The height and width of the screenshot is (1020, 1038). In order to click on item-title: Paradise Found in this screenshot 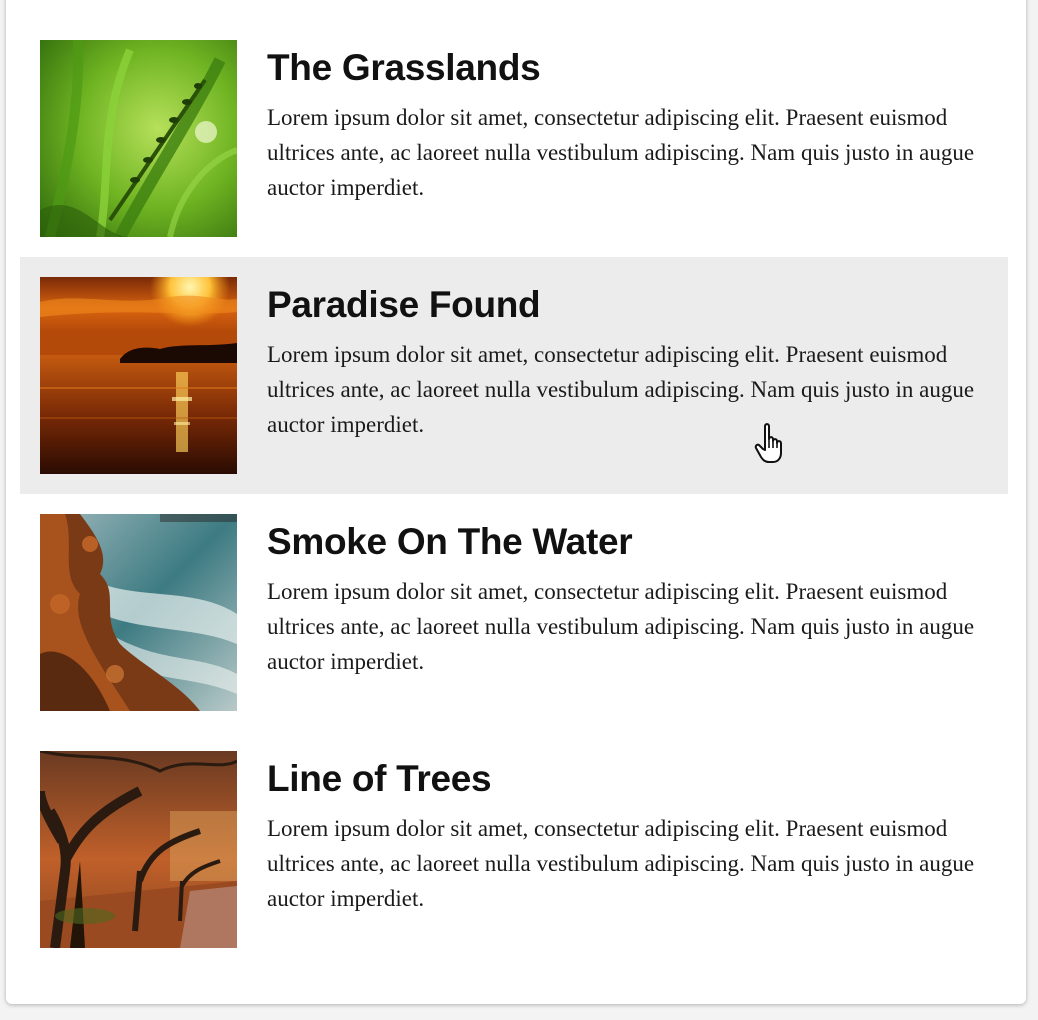, I will do `click(404, 305)`.